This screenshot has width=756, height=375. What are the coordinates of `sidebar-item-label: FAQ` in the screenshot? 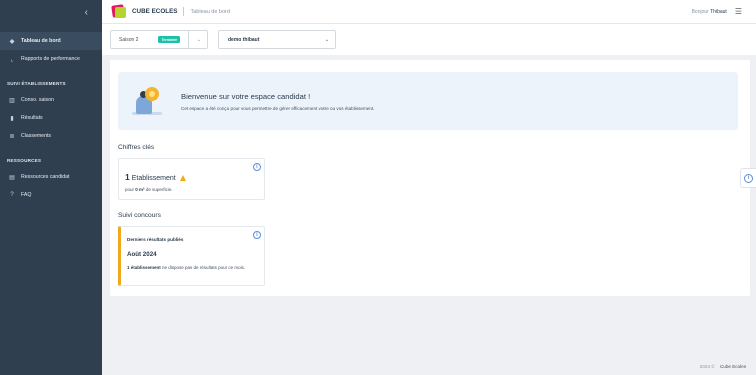 It's located at (26, 195).